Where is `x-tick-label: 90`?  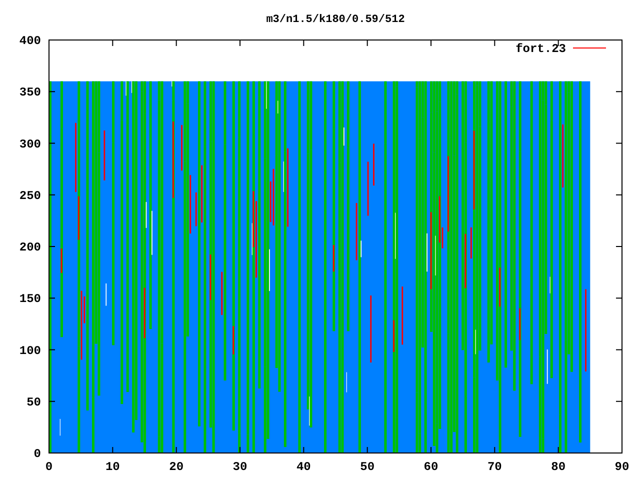
x-tick-label: 90 is located at coordinates (622, 467).